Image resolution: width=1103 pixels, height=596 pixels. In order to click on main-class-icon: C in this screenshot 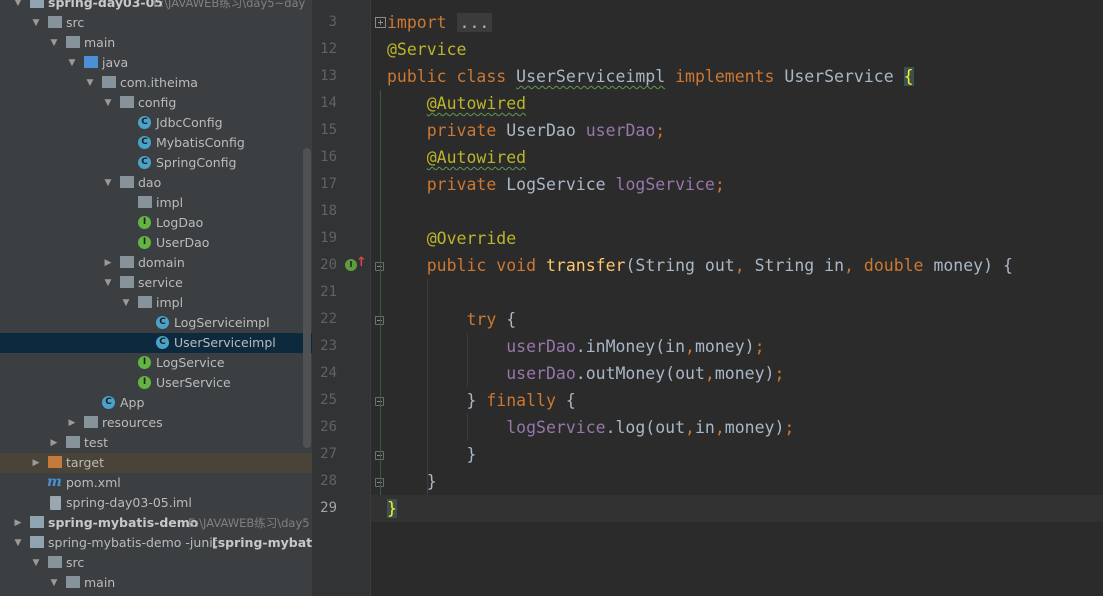, I will do `click(108, 402)`.